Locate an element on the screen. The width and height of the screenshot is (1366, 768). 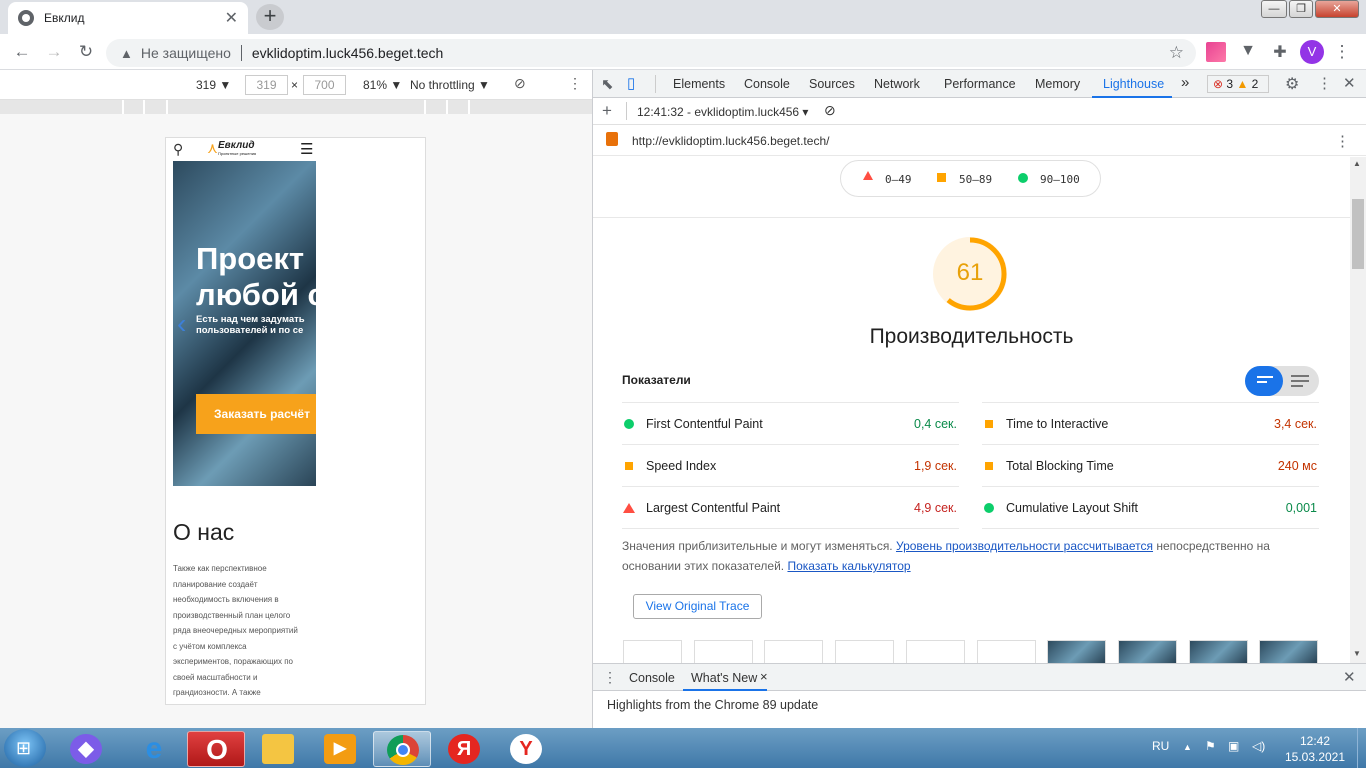
system-clock: 12:42 15.03.2021 is located at coordinates (1315, 749).